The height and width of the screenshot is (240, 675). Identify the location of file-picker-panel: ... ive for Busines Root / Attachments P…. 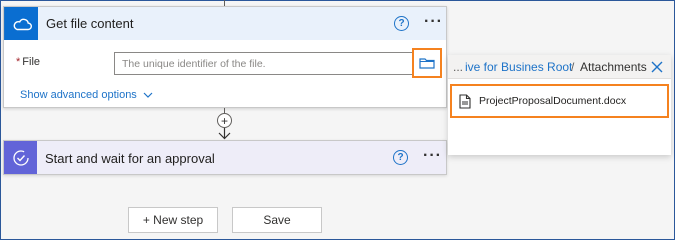
(559, 105).